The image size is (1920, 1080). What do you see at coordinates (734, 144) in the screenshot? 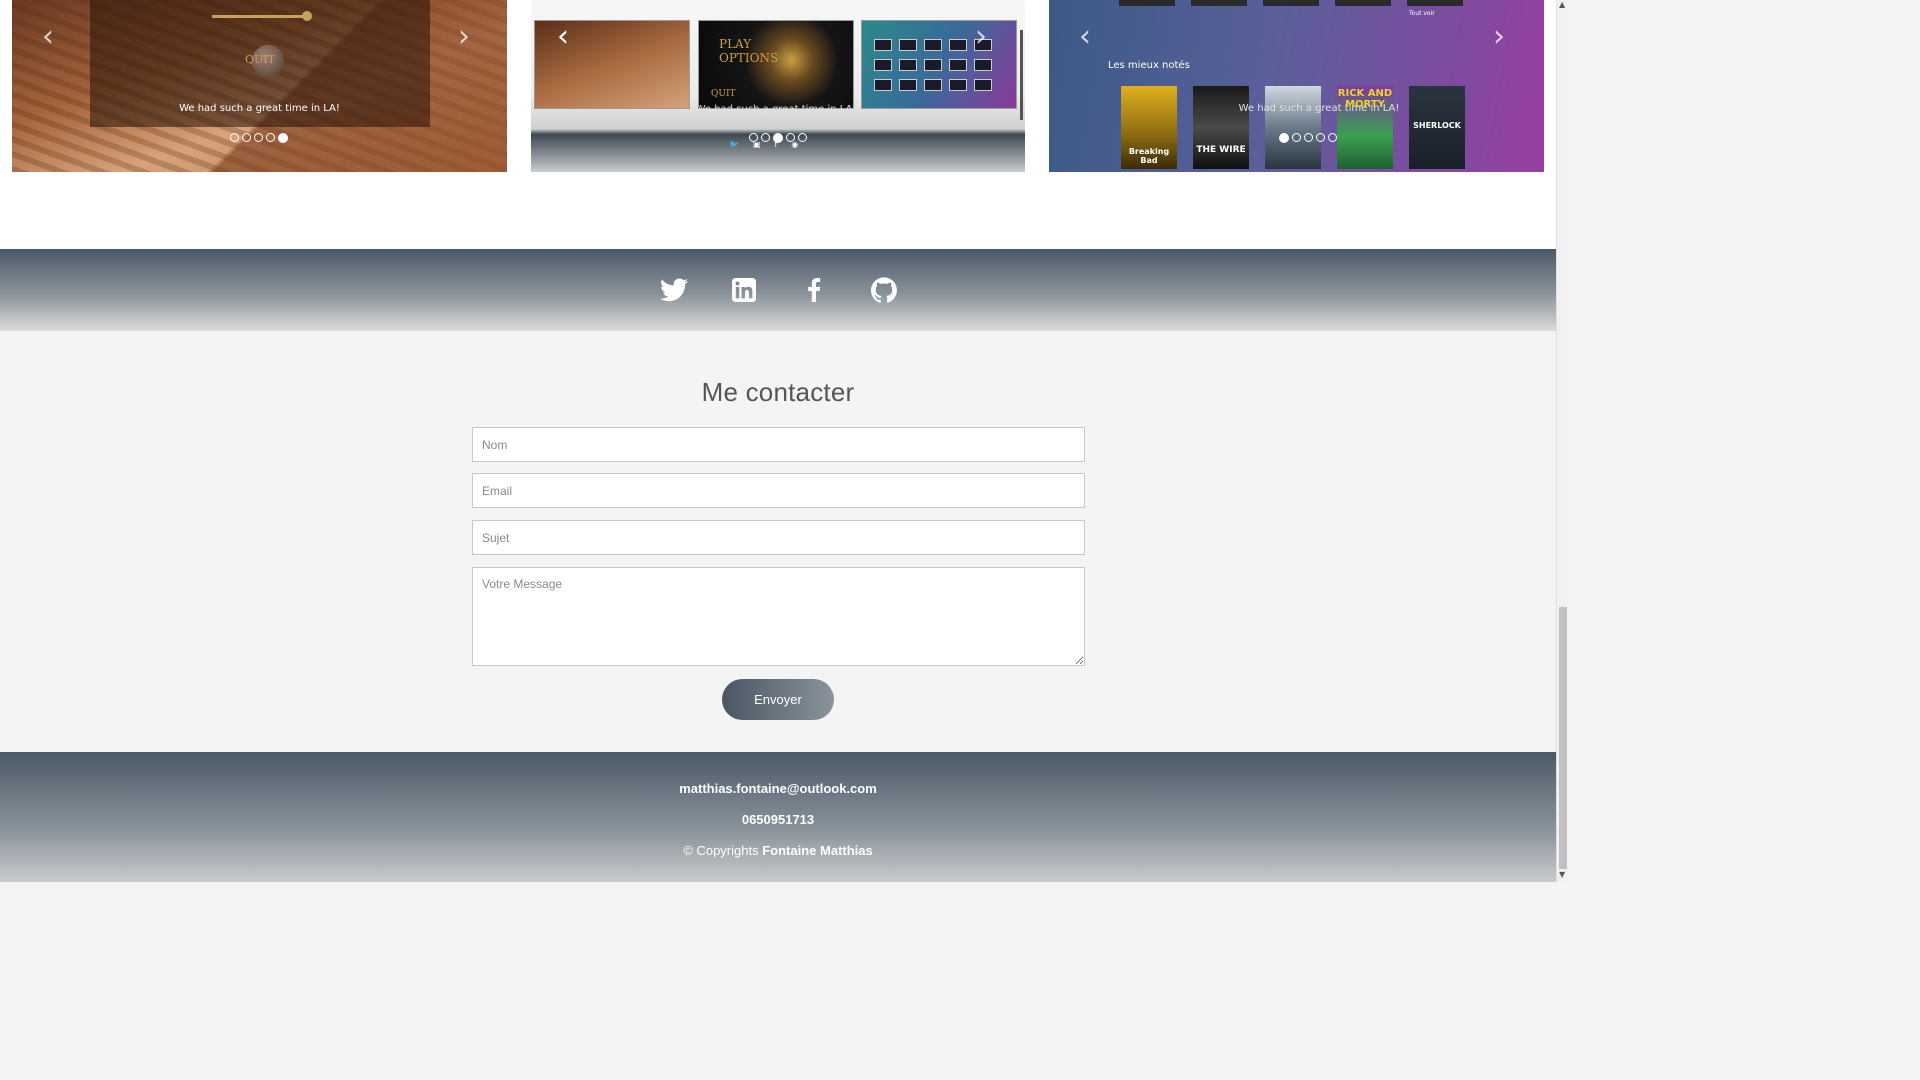
I see `mini-twitter-icon: 🐦` at bounding box center [734, 144].